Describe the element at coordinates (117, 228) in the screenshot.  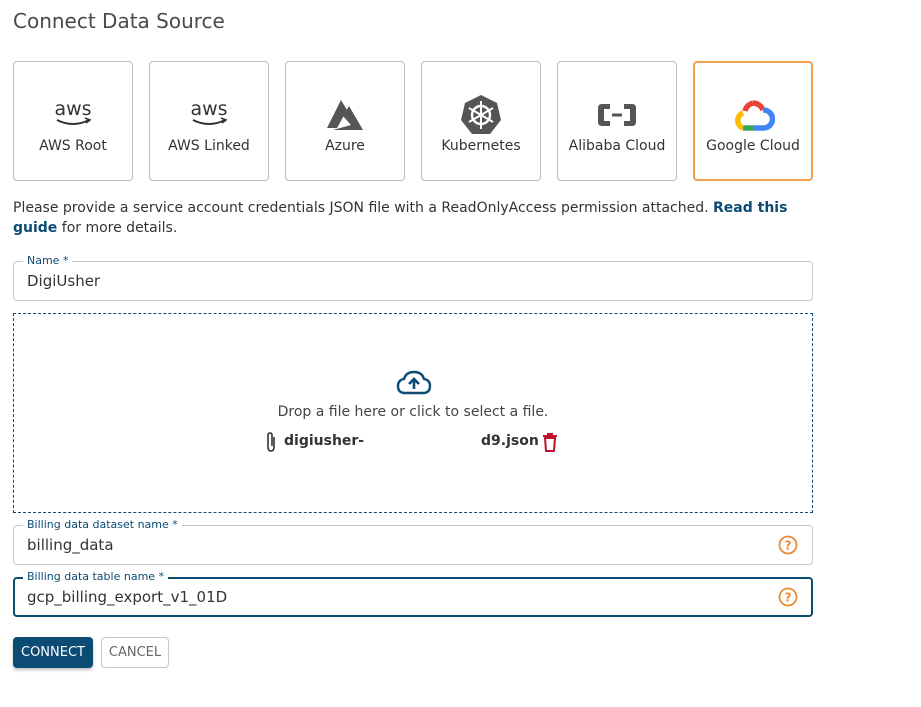
I see `instructions-text-end: for more details.` at that location.